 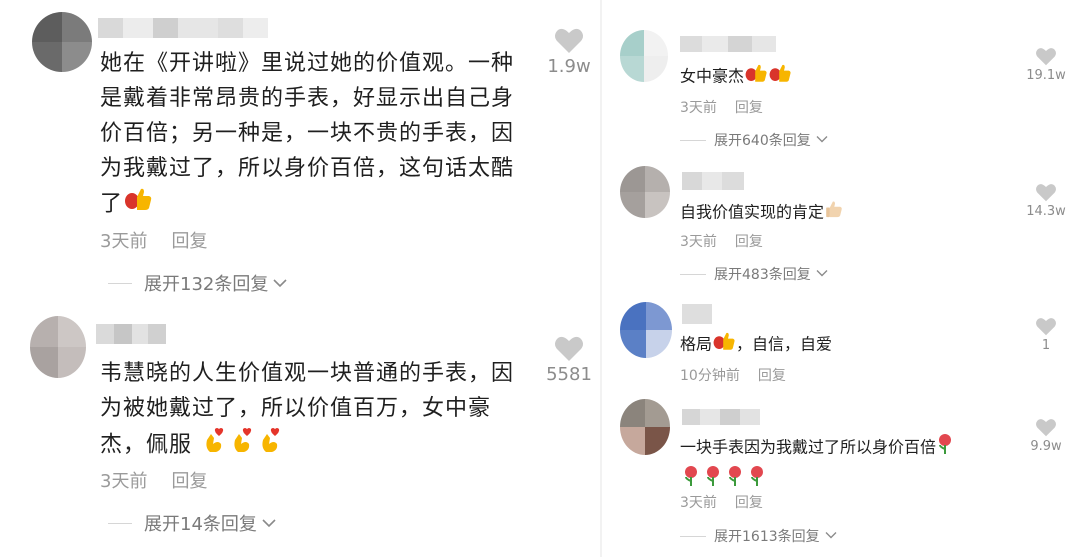 I want to click on like-button: 19.1w, so click(x=1046, y=64).